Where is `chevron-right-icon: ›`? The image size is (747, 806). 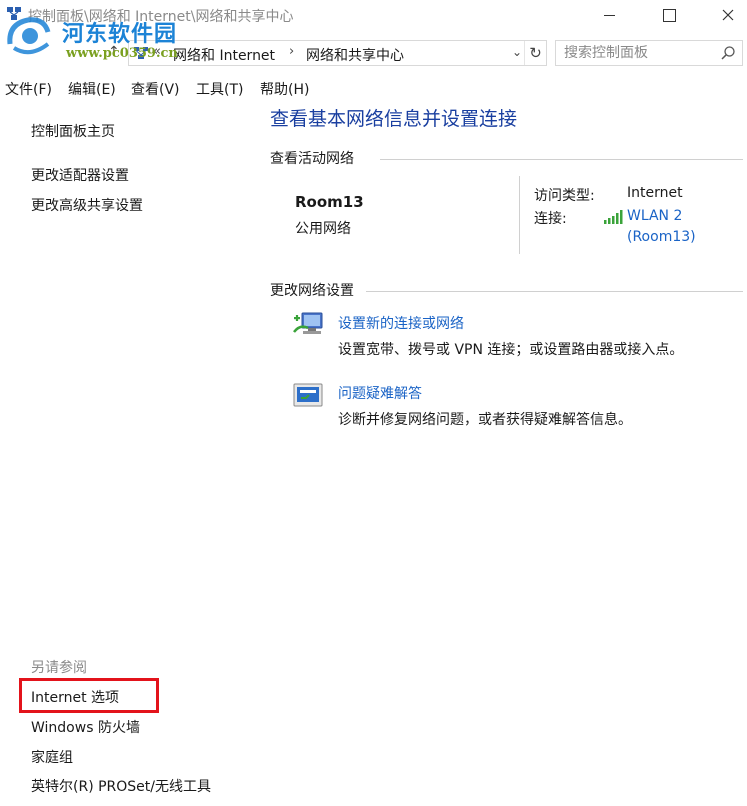 chevron-right-icon: › is located at coordinates (291, 51).